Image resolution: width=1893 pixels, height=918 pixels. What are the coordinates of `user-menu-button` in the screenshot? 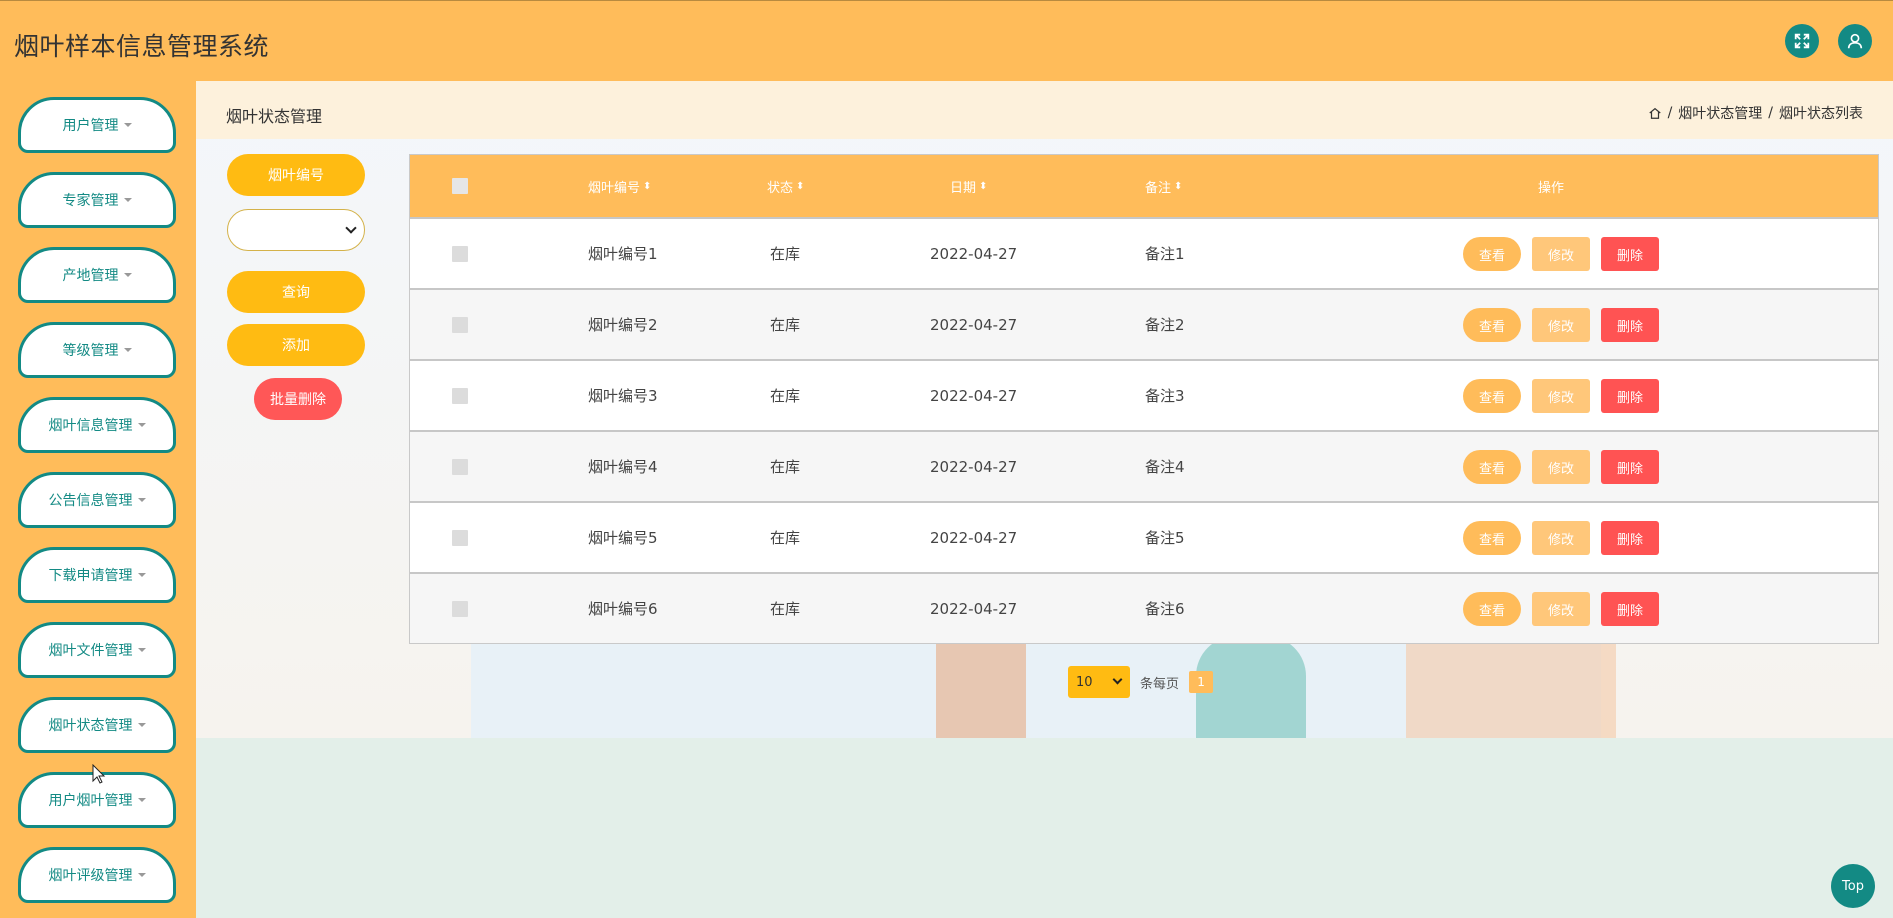 It's located at (1855, 41).